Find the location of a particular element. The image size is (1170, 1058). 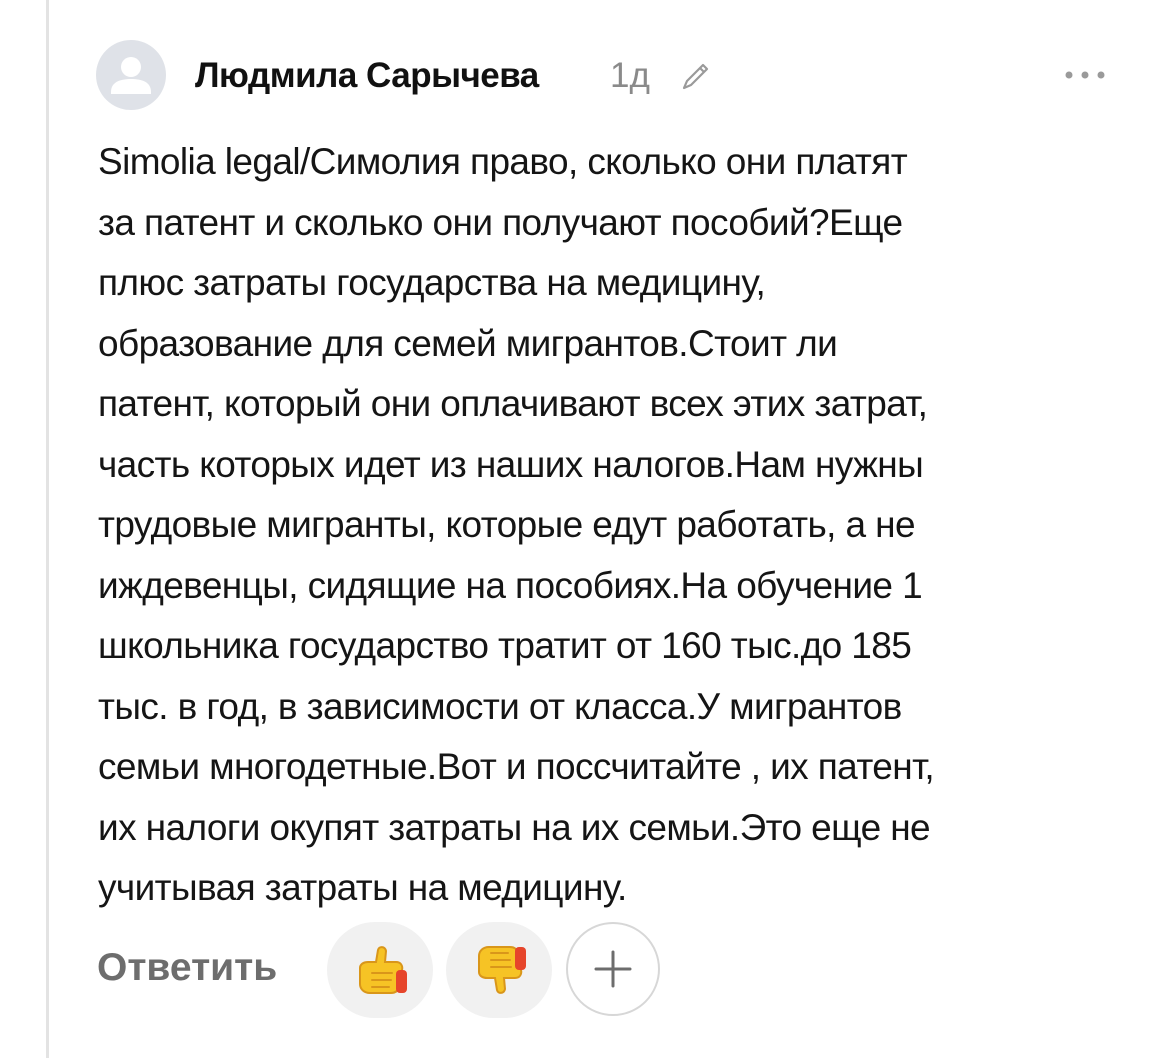

author-name: Людмила Сарычева is located at coordinates (367, 76).